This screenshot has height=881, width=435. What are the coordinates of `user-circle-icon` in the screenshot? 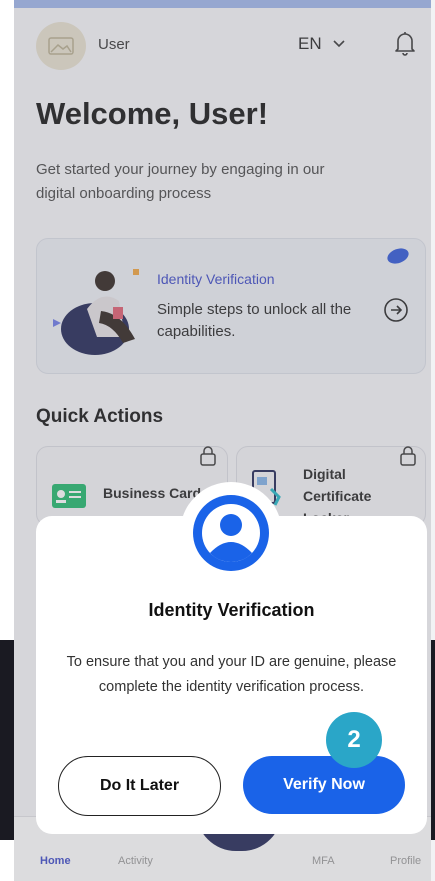 It's located at (231, 533).